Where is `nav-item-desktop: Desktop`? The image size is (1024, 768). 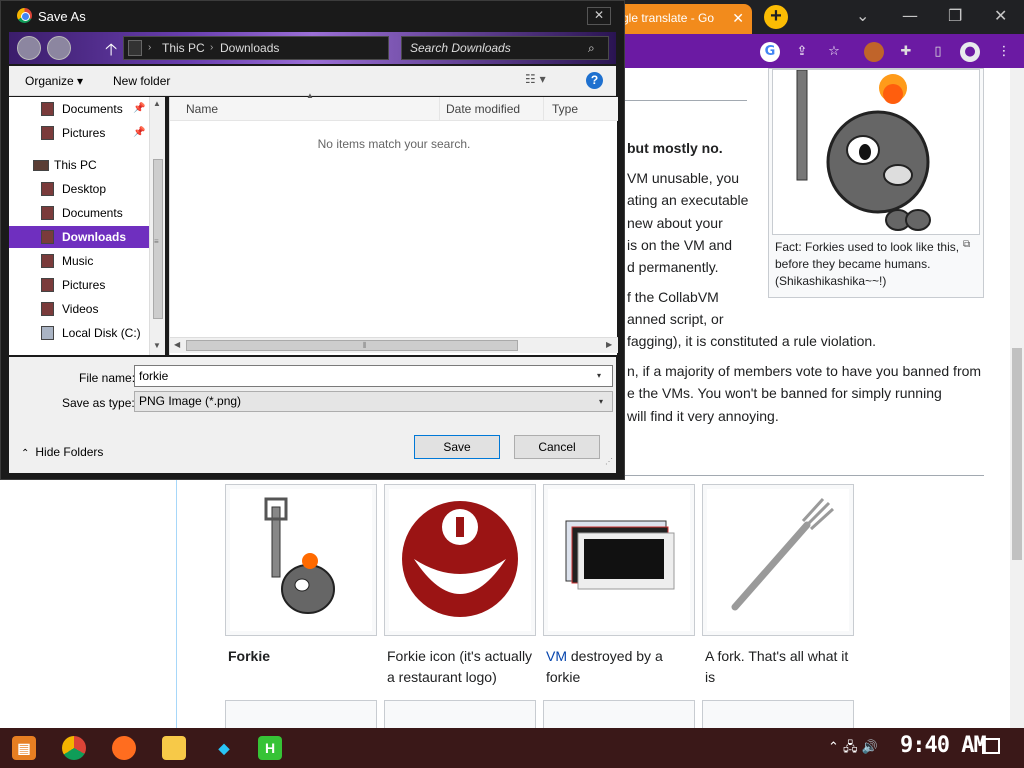 nav-item-desktop: Desktop is located at coordinates (79, 189).